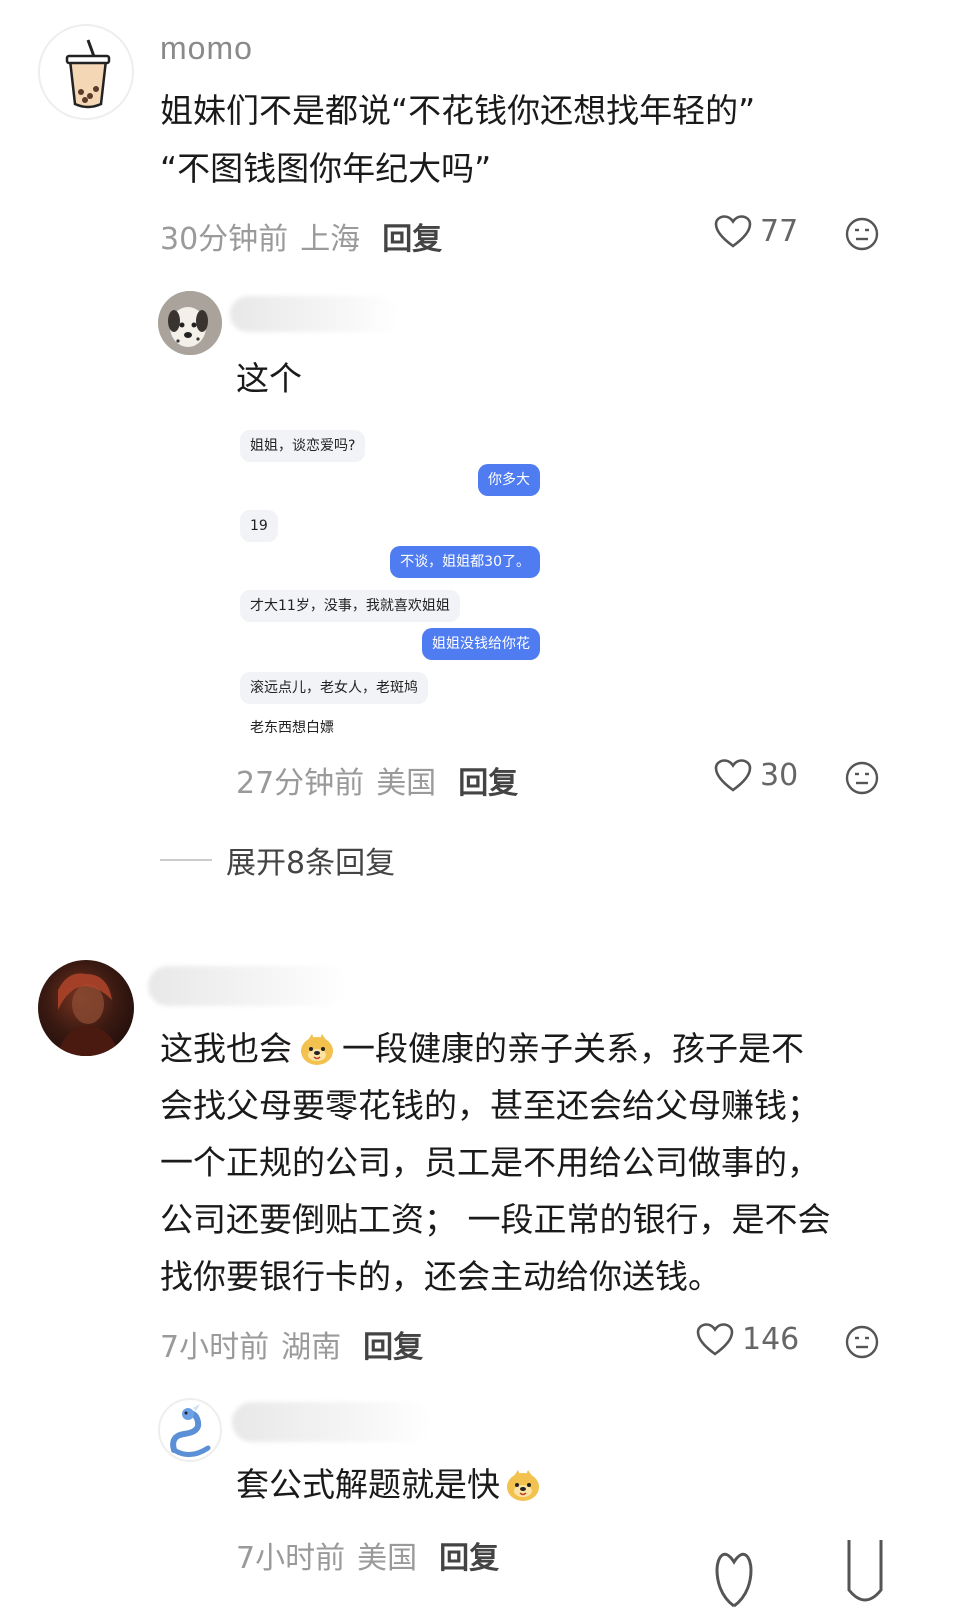  I want to click on comment-text-fragment: 一段健康的亲子关系，孩子是不, so click(573, 1048).